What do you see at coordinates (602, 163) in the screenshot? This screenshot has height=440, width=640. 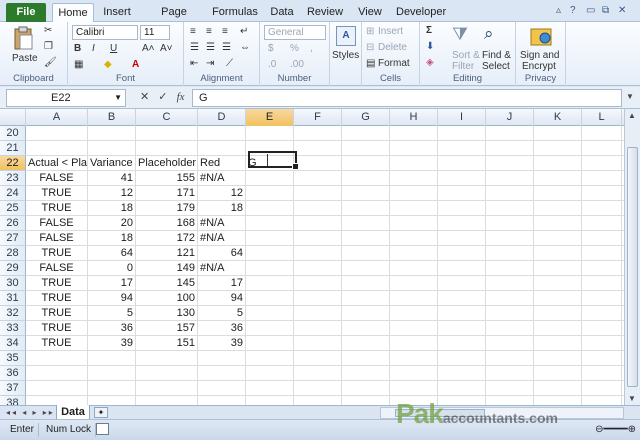 I see `cell-l22` at bounding box center [602, 163].